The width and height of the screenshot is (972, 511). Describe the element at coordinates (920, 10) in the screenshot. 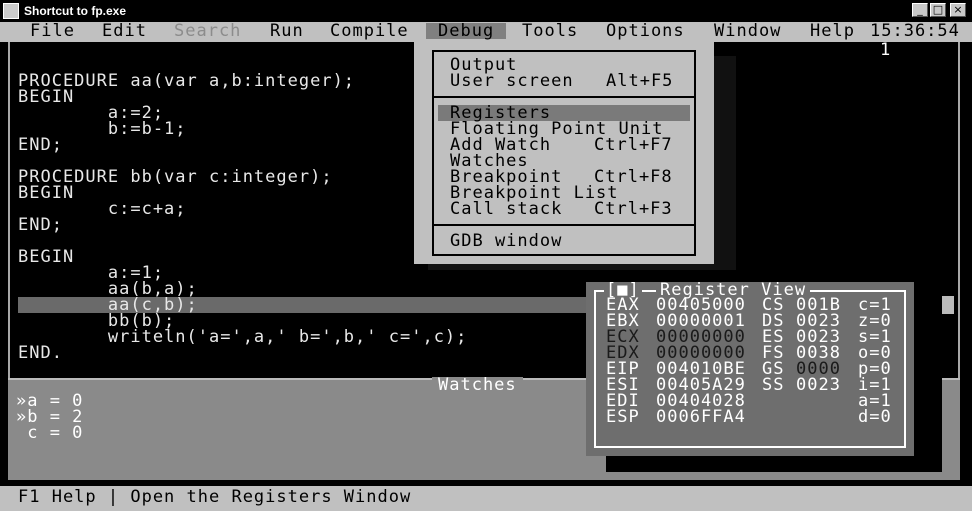

I see `minimize-button: _` at that location.